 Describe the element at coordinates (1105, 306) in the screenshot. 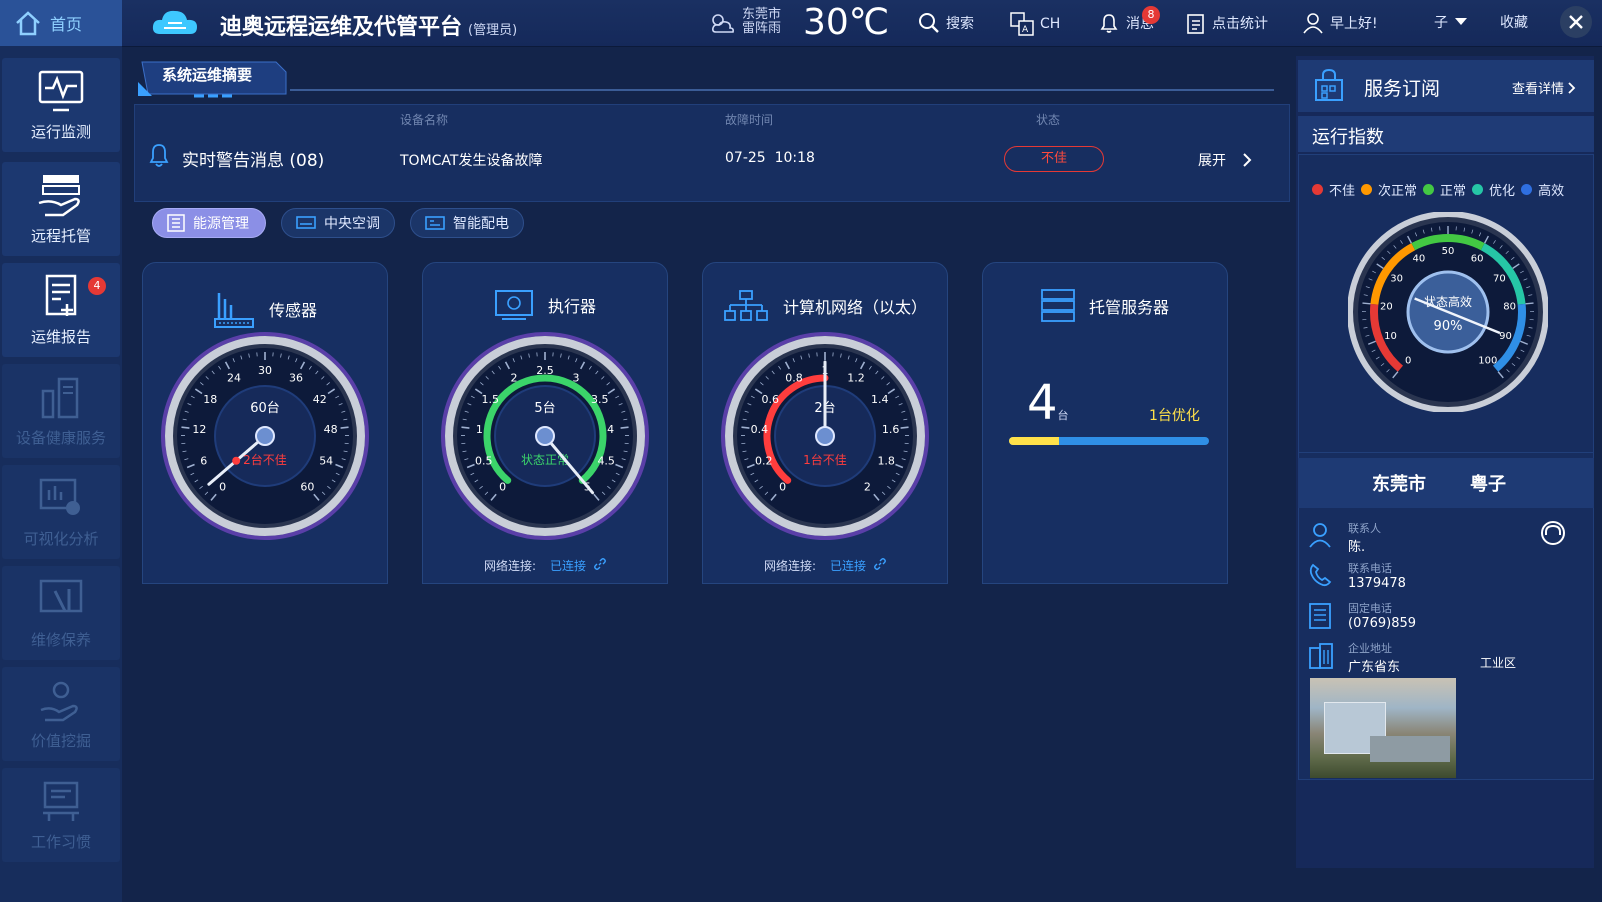

I see `server-card-title: 托管服务器` at that location.